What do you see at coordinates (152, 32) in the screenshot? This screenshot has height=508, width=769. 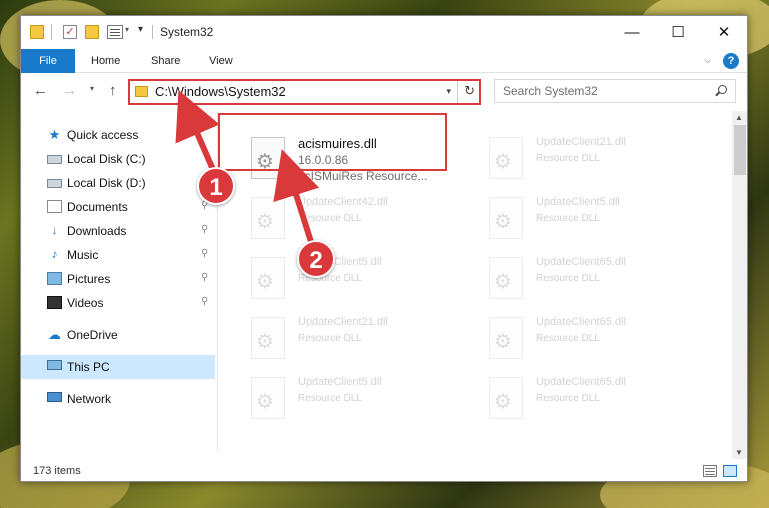 I see `title-divider` at bounding box center [152, 32].